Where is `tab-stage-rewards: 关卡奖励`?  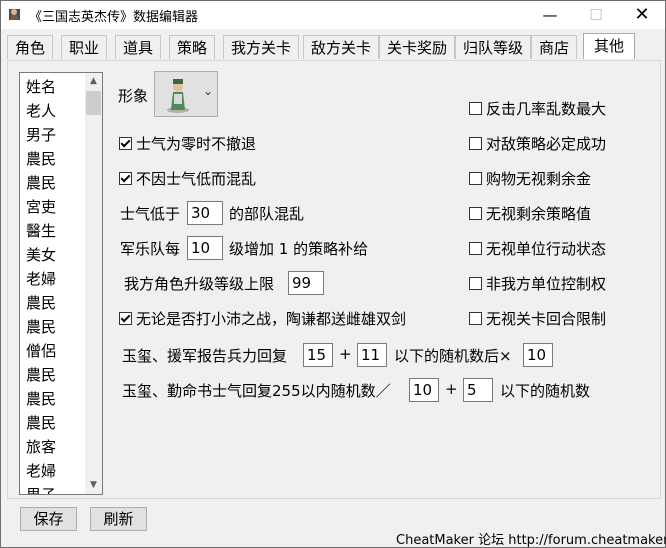 tab-stage-rewards: 关卡奖励 is located at coordinates (417, 47).